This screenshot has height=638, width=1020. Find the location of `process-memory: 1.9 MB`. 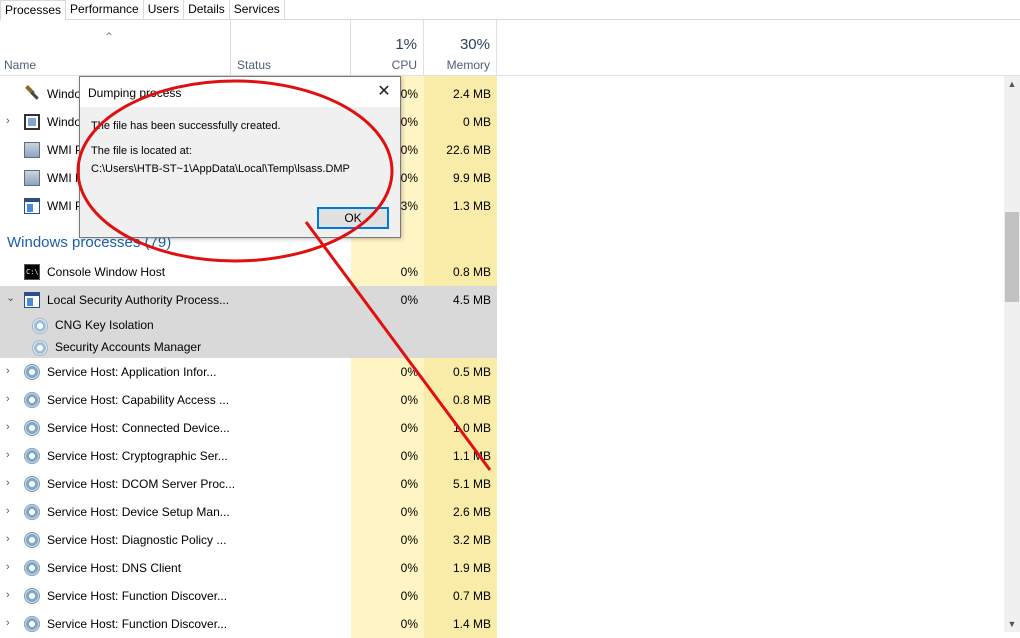

process-memory: 1.9 MB is located at coordinates (471, 568).